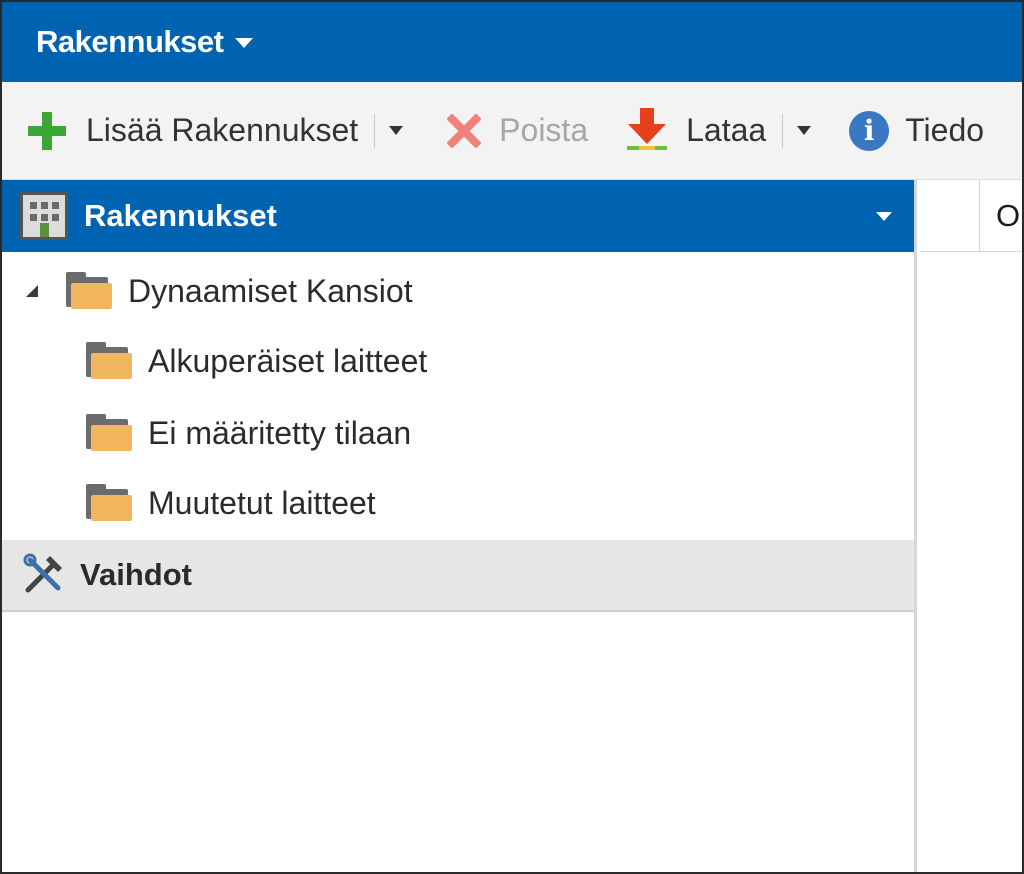  I want to click on grid-header: O, so click(971, 216).